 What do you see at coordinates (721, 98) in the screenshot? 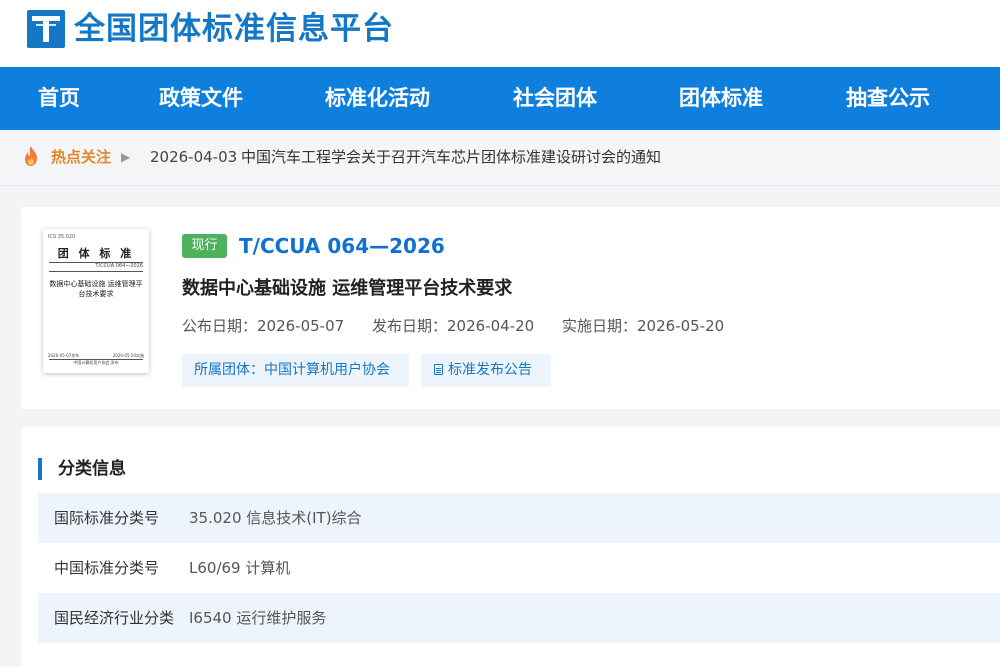
I see `nav-item-standards: 团体标准` at bounding box center [721, 98].